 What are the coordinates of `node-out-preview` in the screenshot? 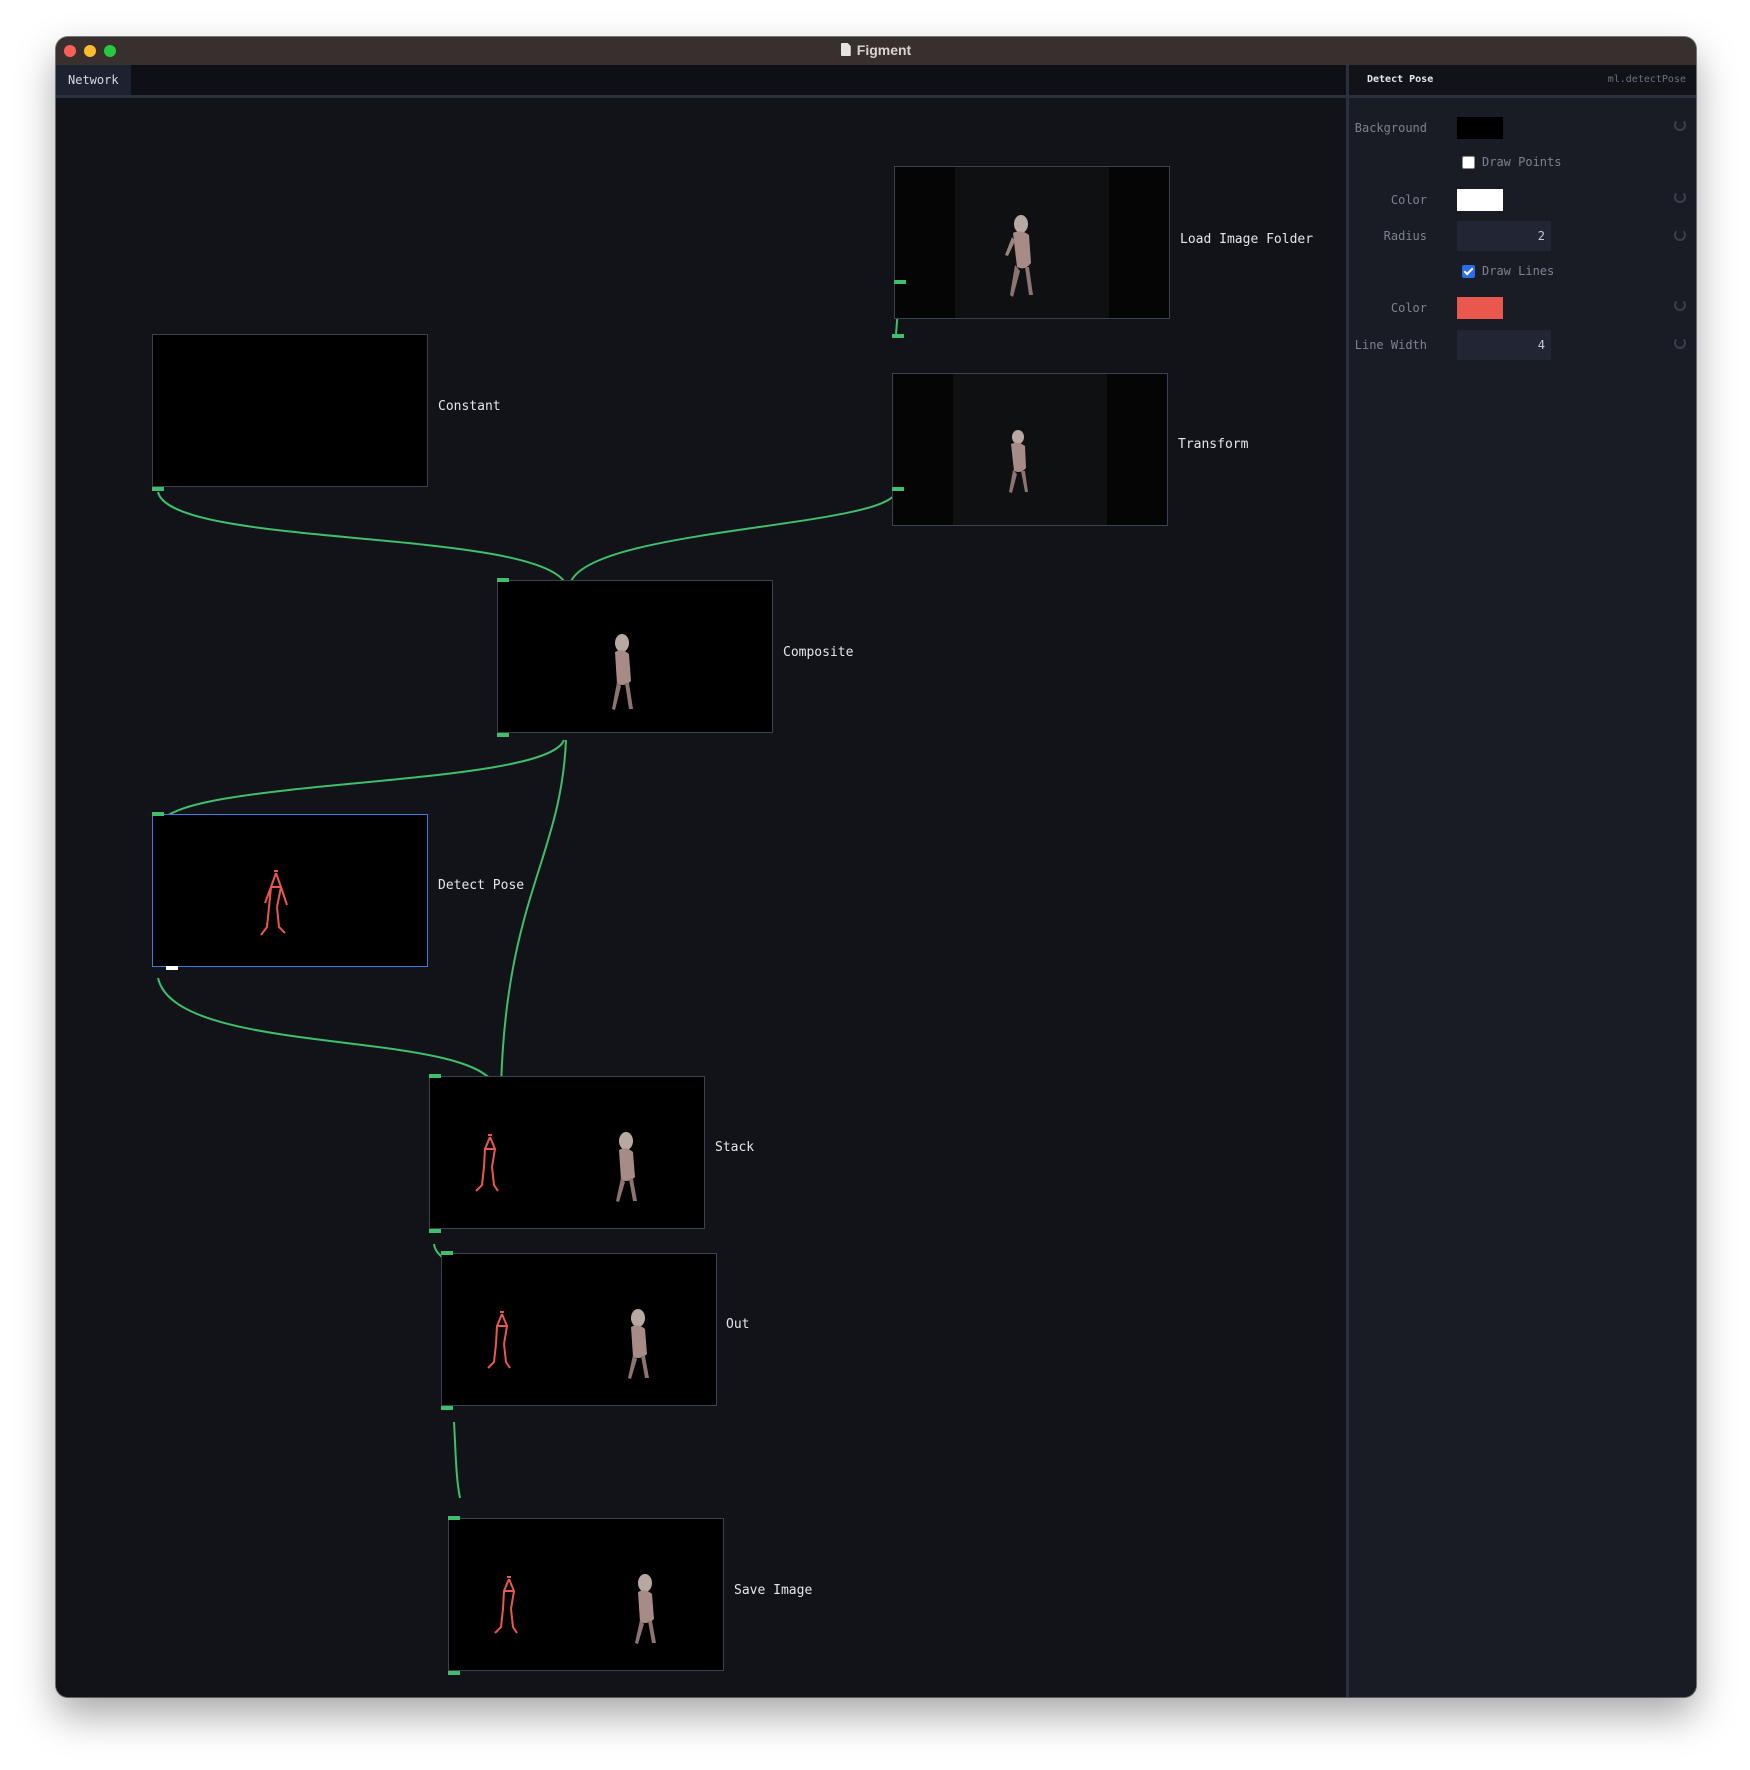 It's located at (579, 1329).